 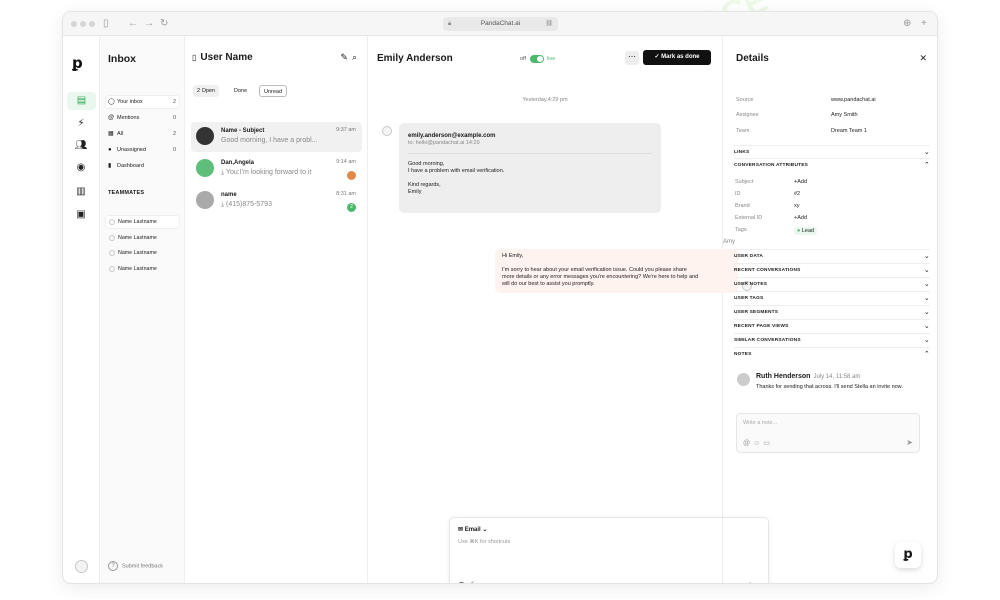 What do you see at coordinates (768, 443) in the screenshot?
I see `image-icon: ▭` at bounding box center [768, 443].